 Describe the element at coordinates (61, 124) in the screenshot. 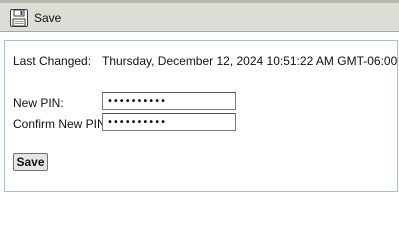

I see `confirm-new-pin-label: Confirm New PIN:` at that location.